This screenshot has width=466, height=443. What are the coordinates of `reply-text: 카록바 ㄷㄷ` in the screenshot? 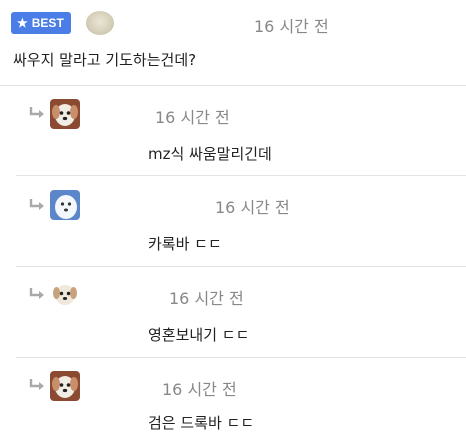 It's located at (185, 244).